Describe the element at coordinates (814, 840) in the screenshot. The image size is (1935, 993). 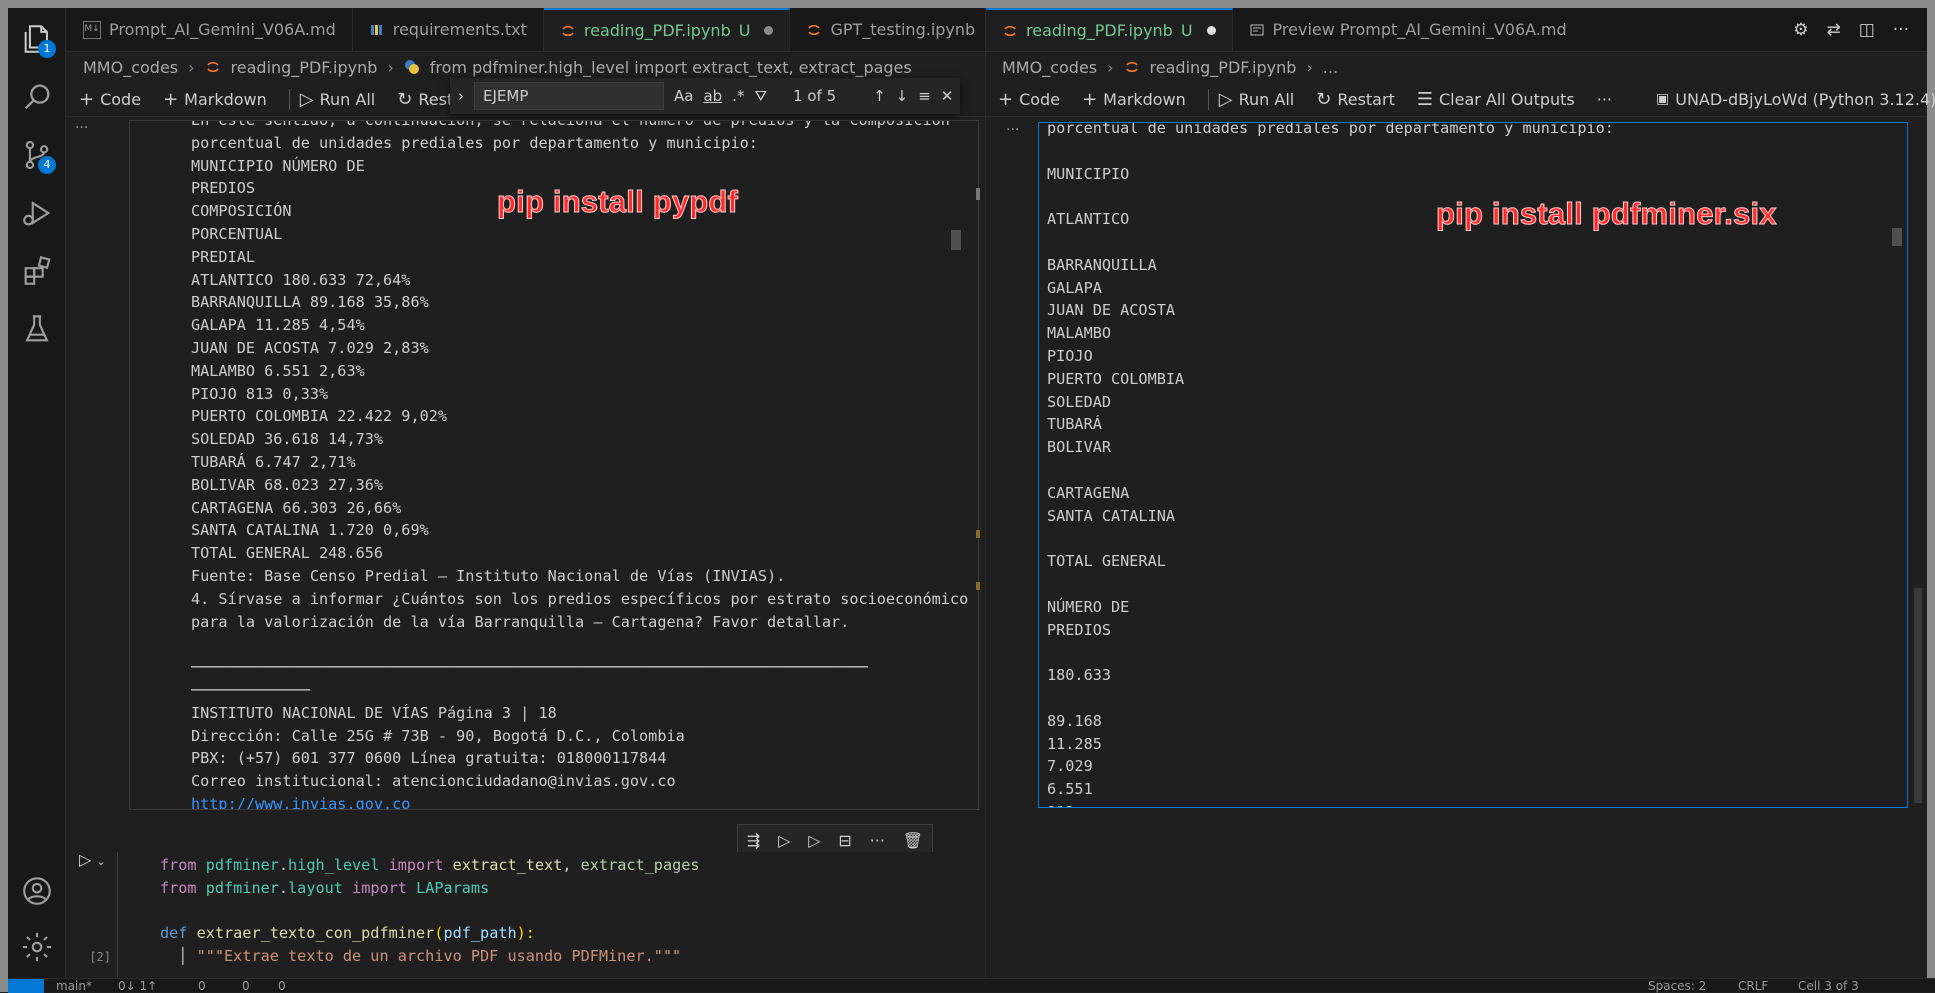
I see `execute-below-icon: ▷` at that location.